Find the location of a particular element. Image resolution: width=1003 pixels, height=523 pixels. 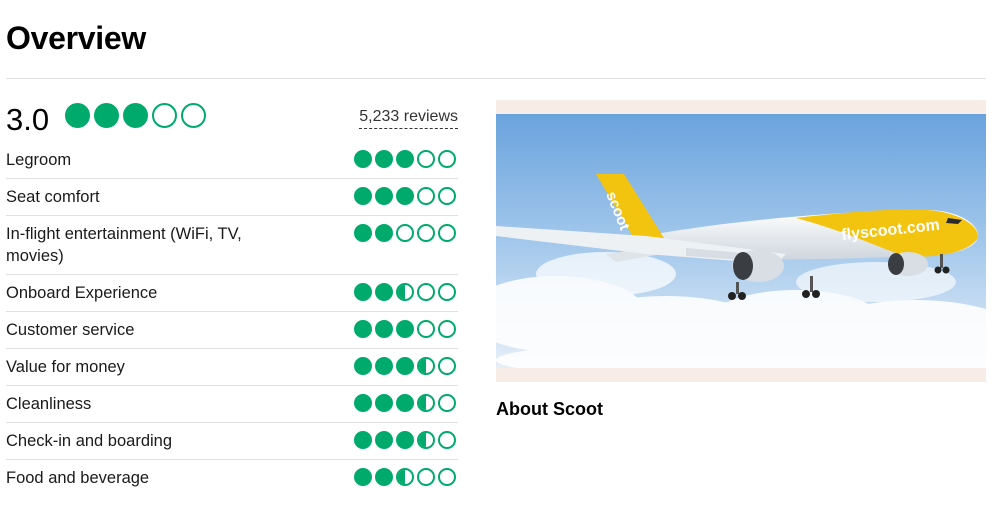

category-label: Check-in and boarding is located at coordinates (89, 441).